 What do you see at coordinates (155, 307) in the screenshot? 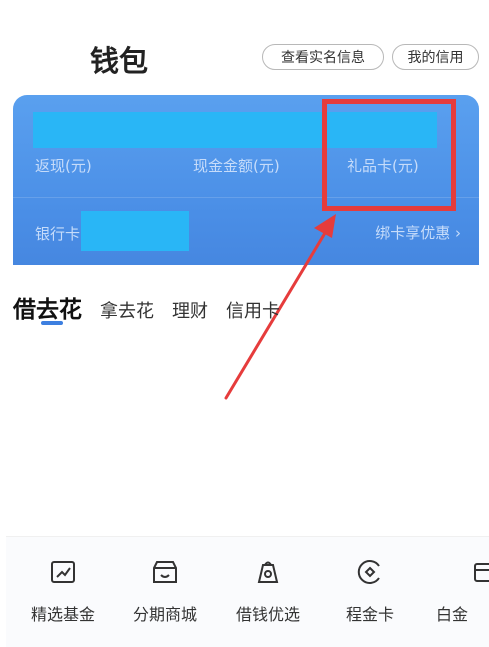
I see `product-tabs: 借去花 拿去花 理财 信用卡` at bounding box center [155, 307].